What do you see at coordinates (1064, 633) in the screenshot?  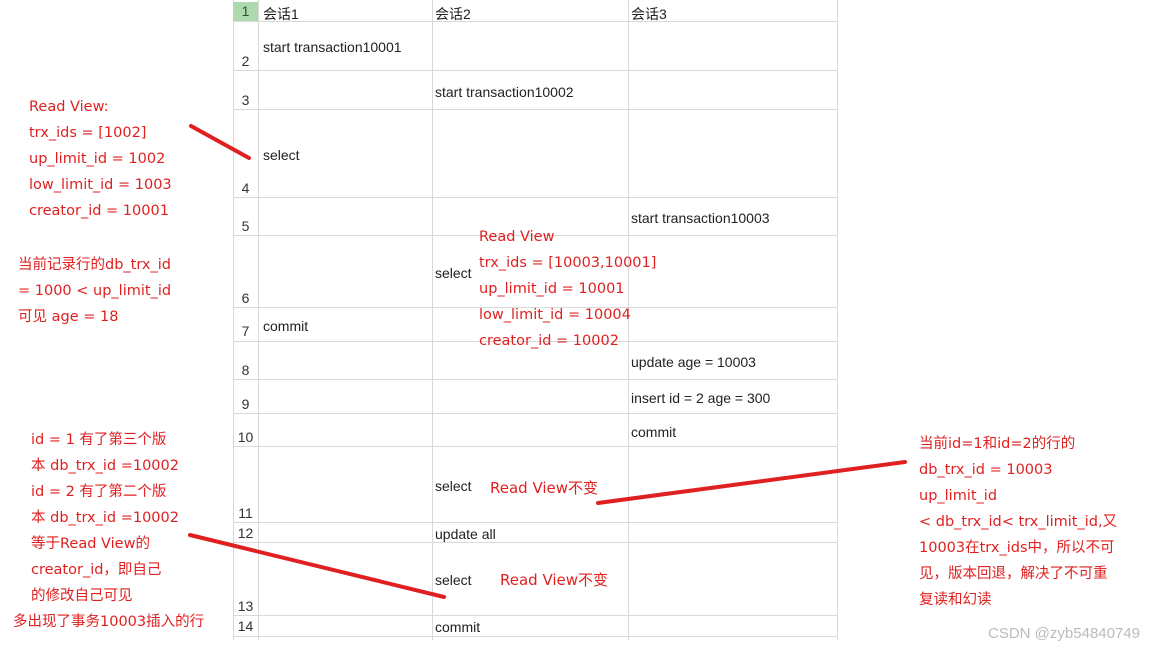 I see `csdn-watermark: CSDN @zyb54840749` at bounding box center [1064, 633].